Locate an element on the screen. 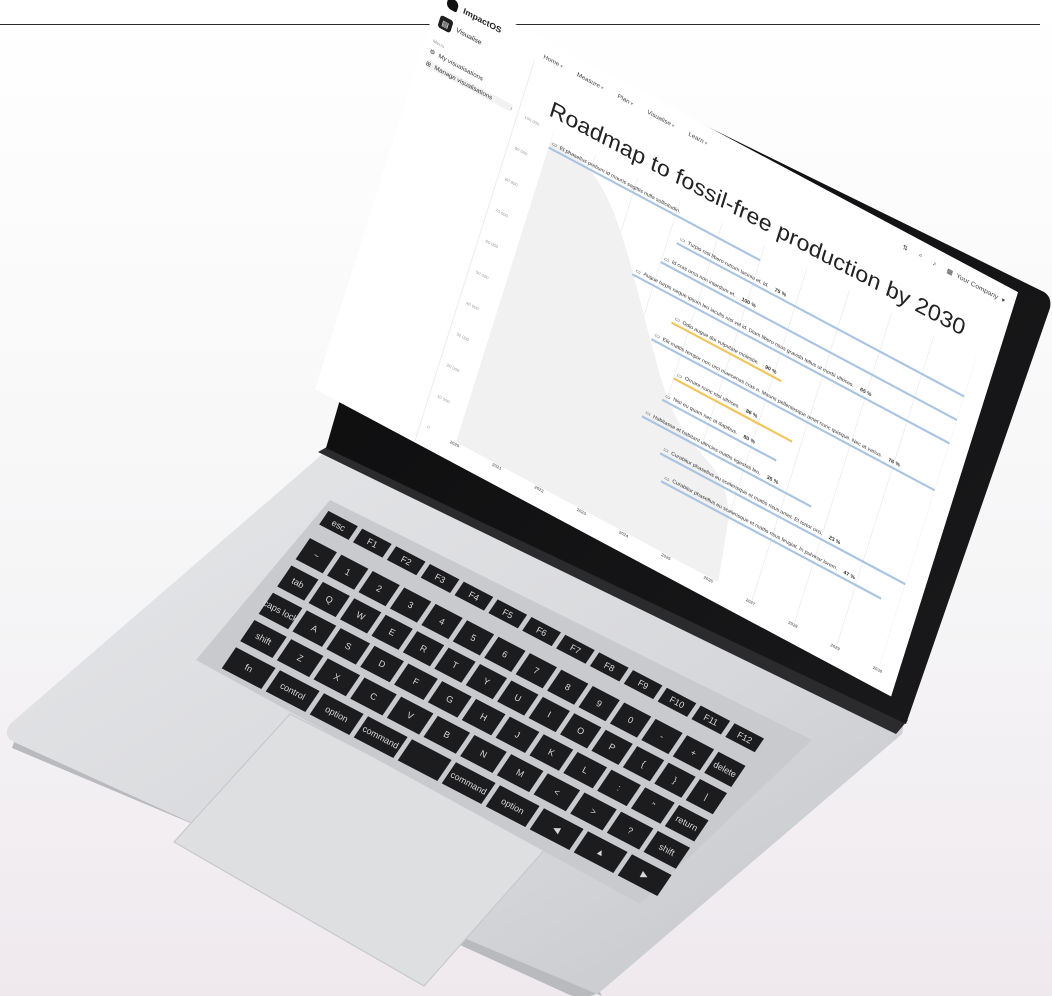 Image resolution: width=1052 pixels, height=996 pixels. filter-icon: ⇅ is located at coordinates (904, 248).